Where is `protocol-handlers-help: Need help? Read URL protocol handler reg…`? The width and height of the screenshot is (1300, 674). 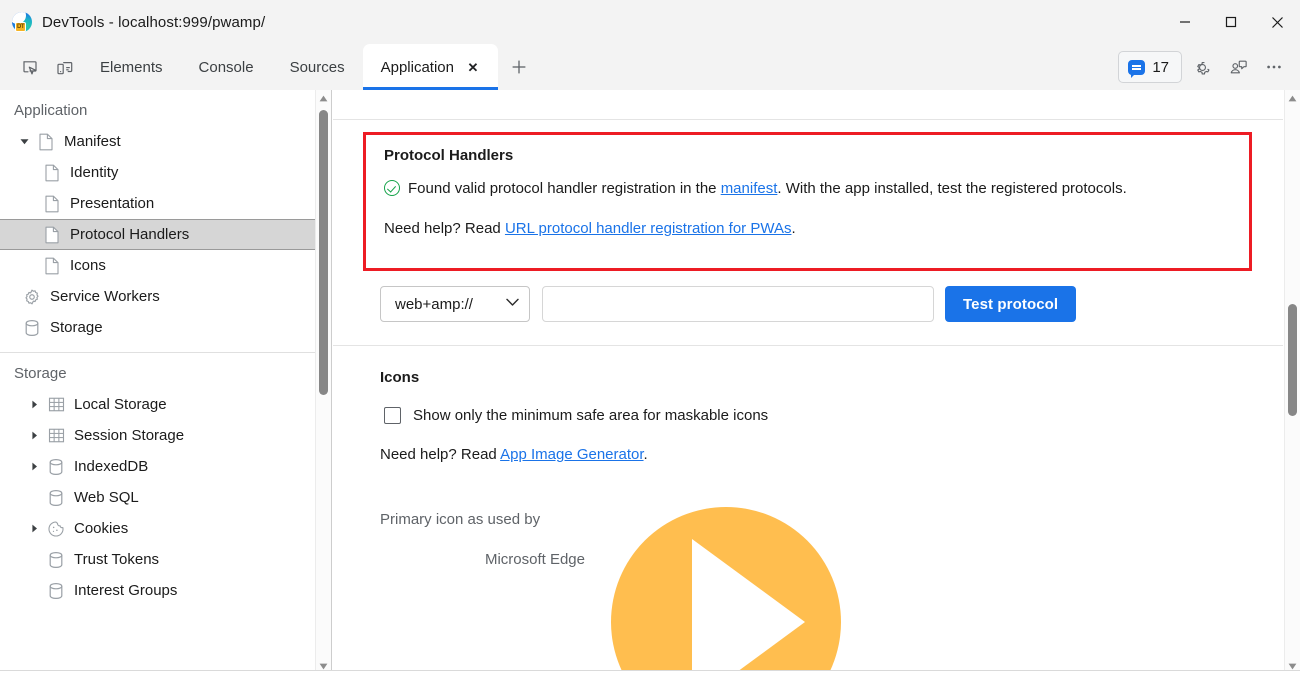
protocol-handlers-help: Need help? Read URL protocol handler reg… is located at coordinates (807, 229).